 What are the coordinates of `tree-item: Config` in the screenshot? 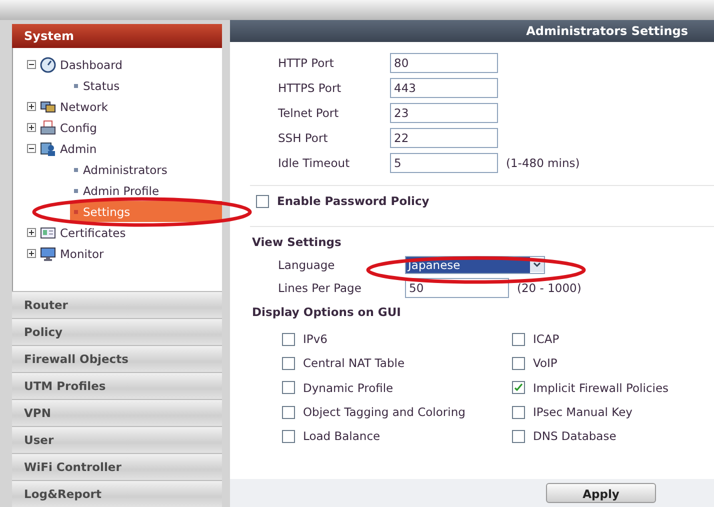 It's located at (78, 127).